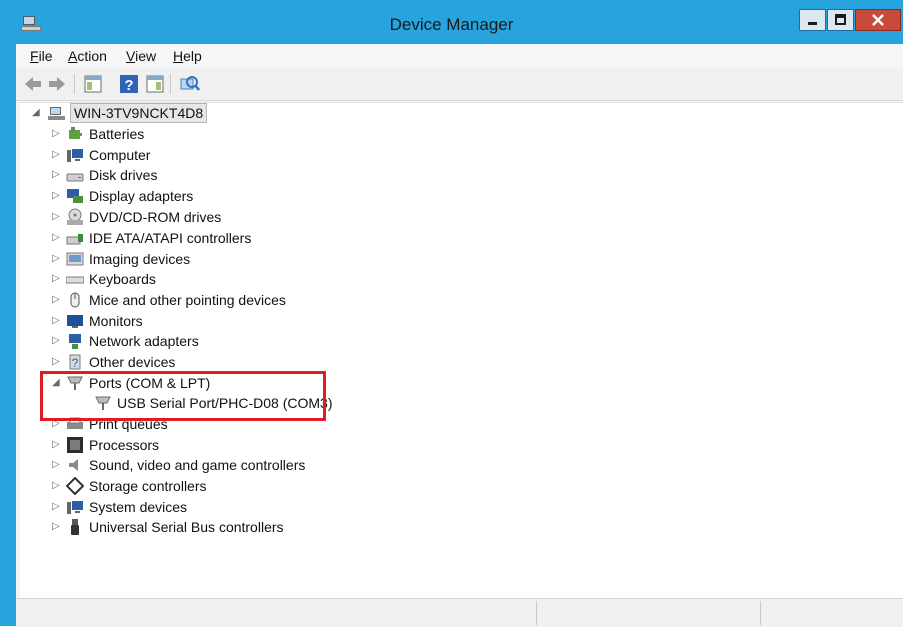  I want to click on tree-item-system-devices: ▷ System devices, so click(202, 507).